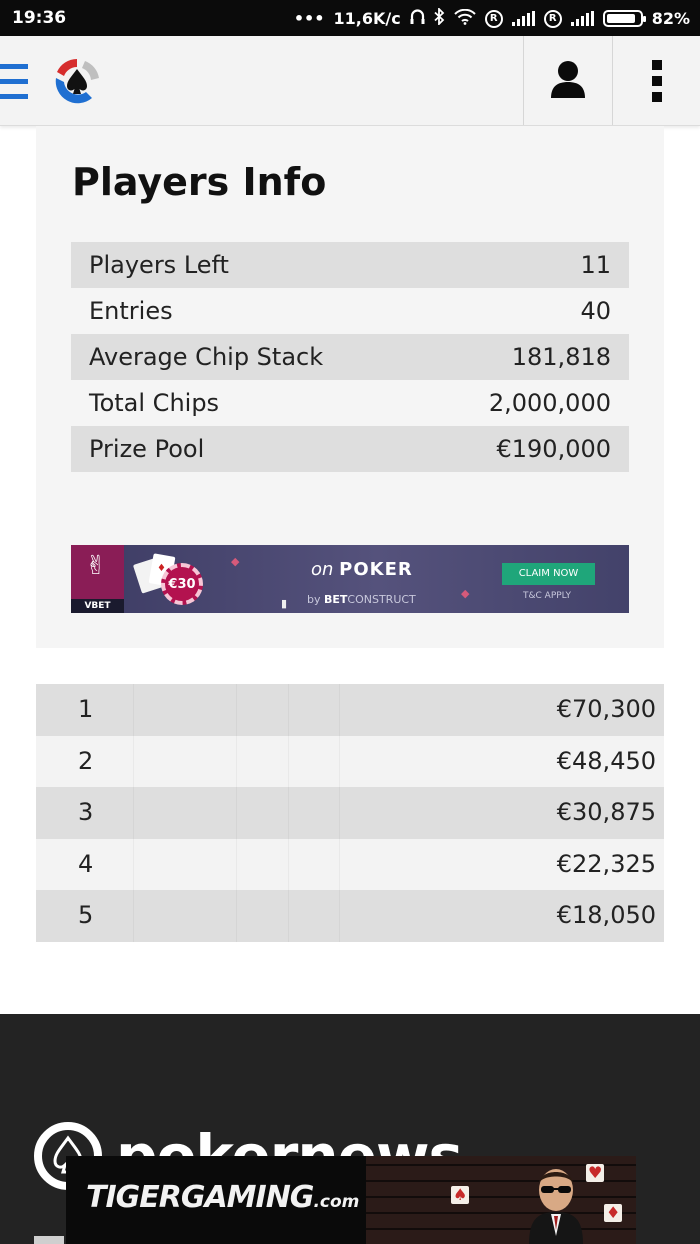  Describe the element at coordinates (381, 599) in the screenshot. I see `byline-brand-rest: CONSTRUCT` at that location.